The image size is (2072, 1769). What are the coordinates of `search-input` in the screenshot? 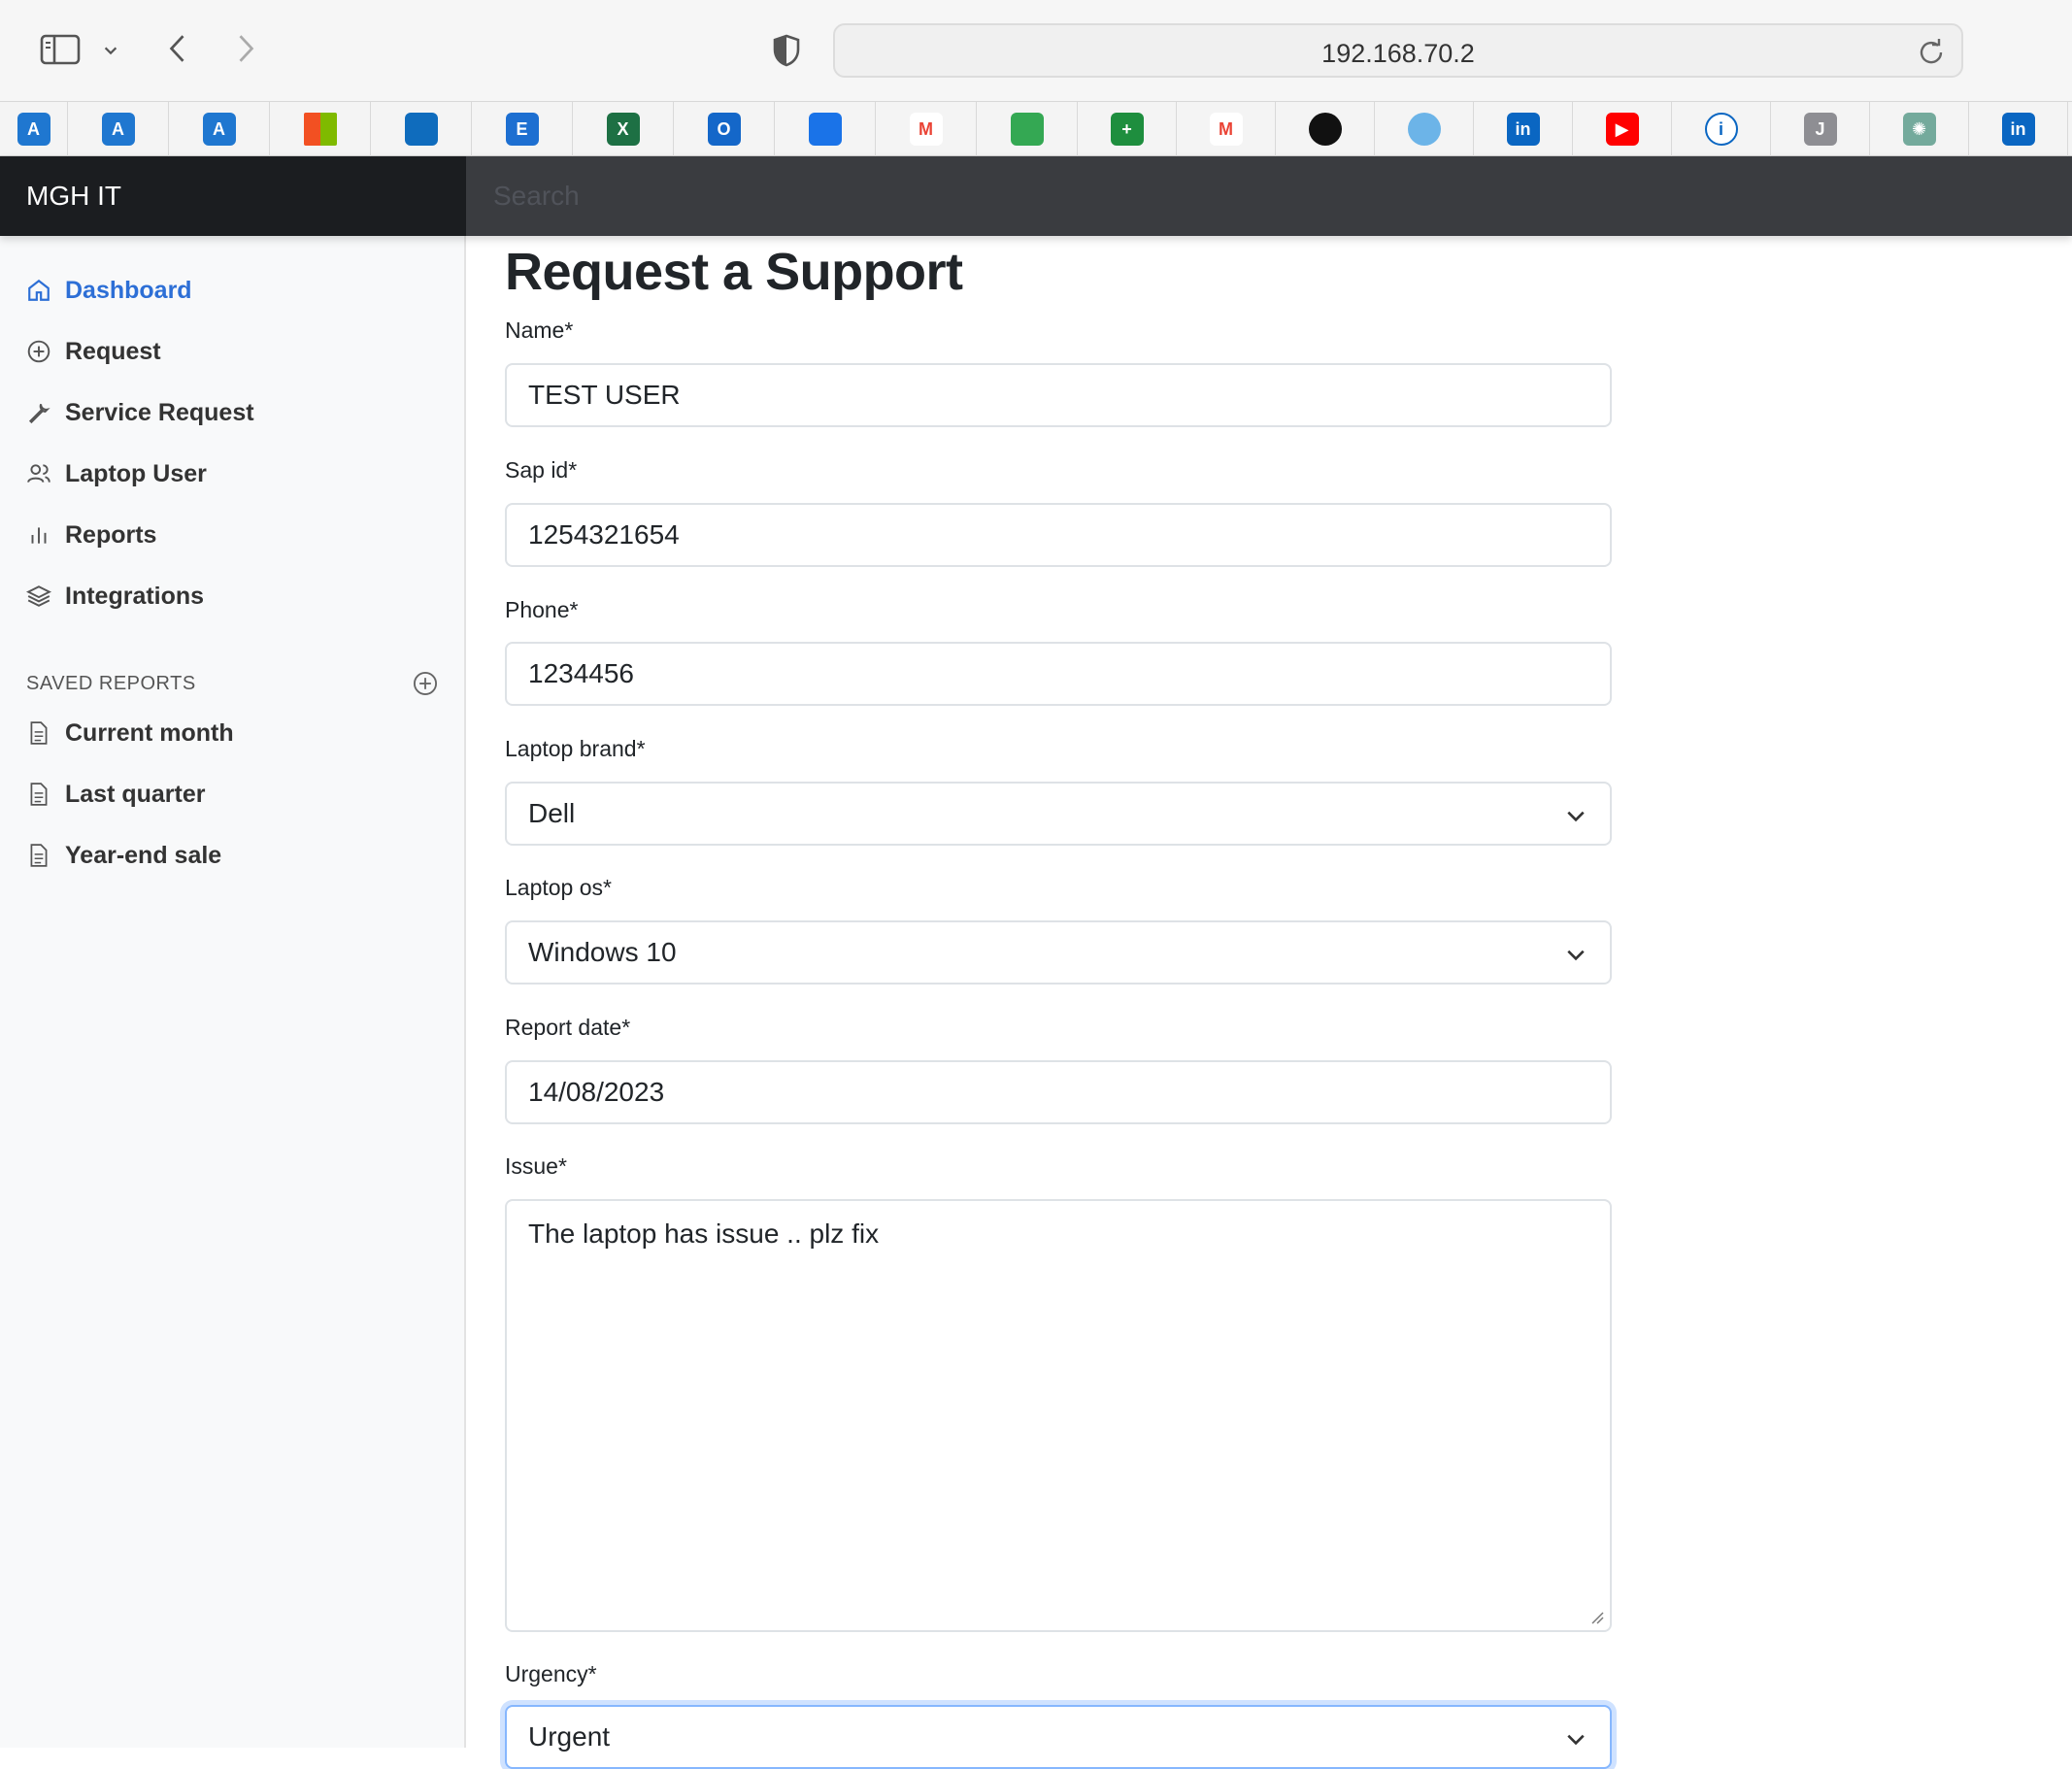 It's located at (1269, 196).